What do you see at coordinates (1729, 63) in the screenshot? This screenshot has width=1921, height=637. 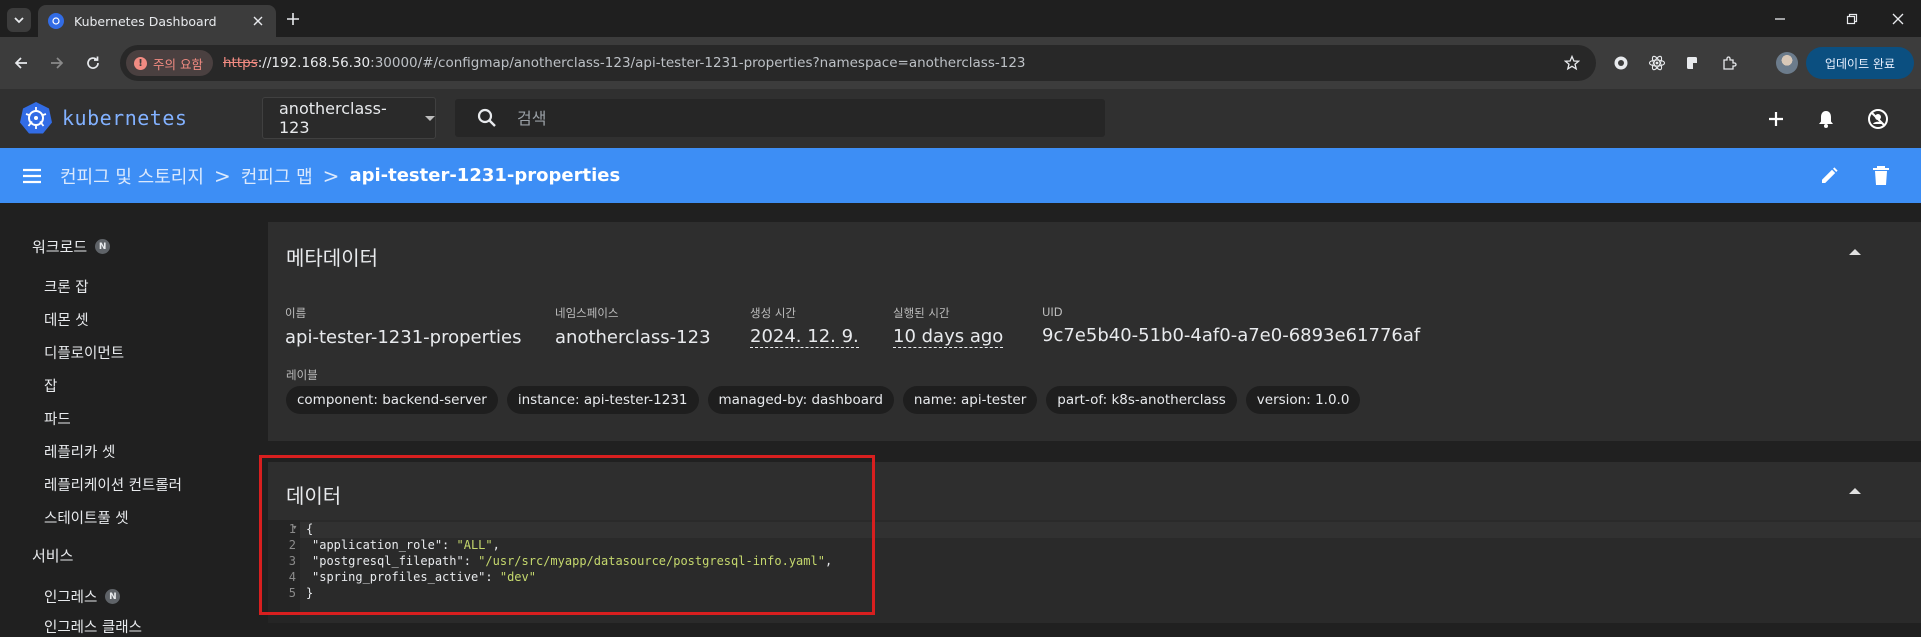 I see `extensions-puzzle-icon` at bounding box center [1729, 63].